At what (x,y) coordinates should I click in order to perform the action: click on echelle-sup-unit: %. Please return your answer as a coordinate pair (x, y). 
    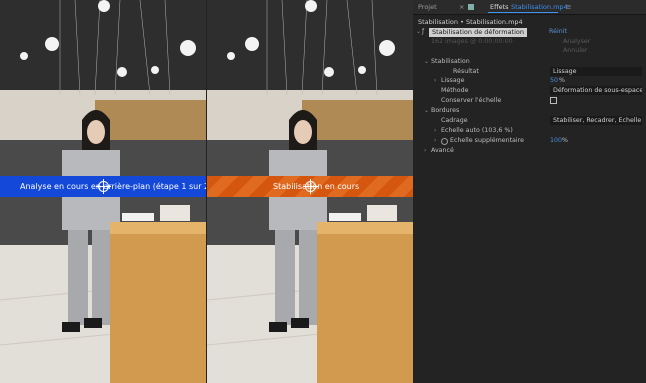
    Looking at the image, I should click on (565, 140).